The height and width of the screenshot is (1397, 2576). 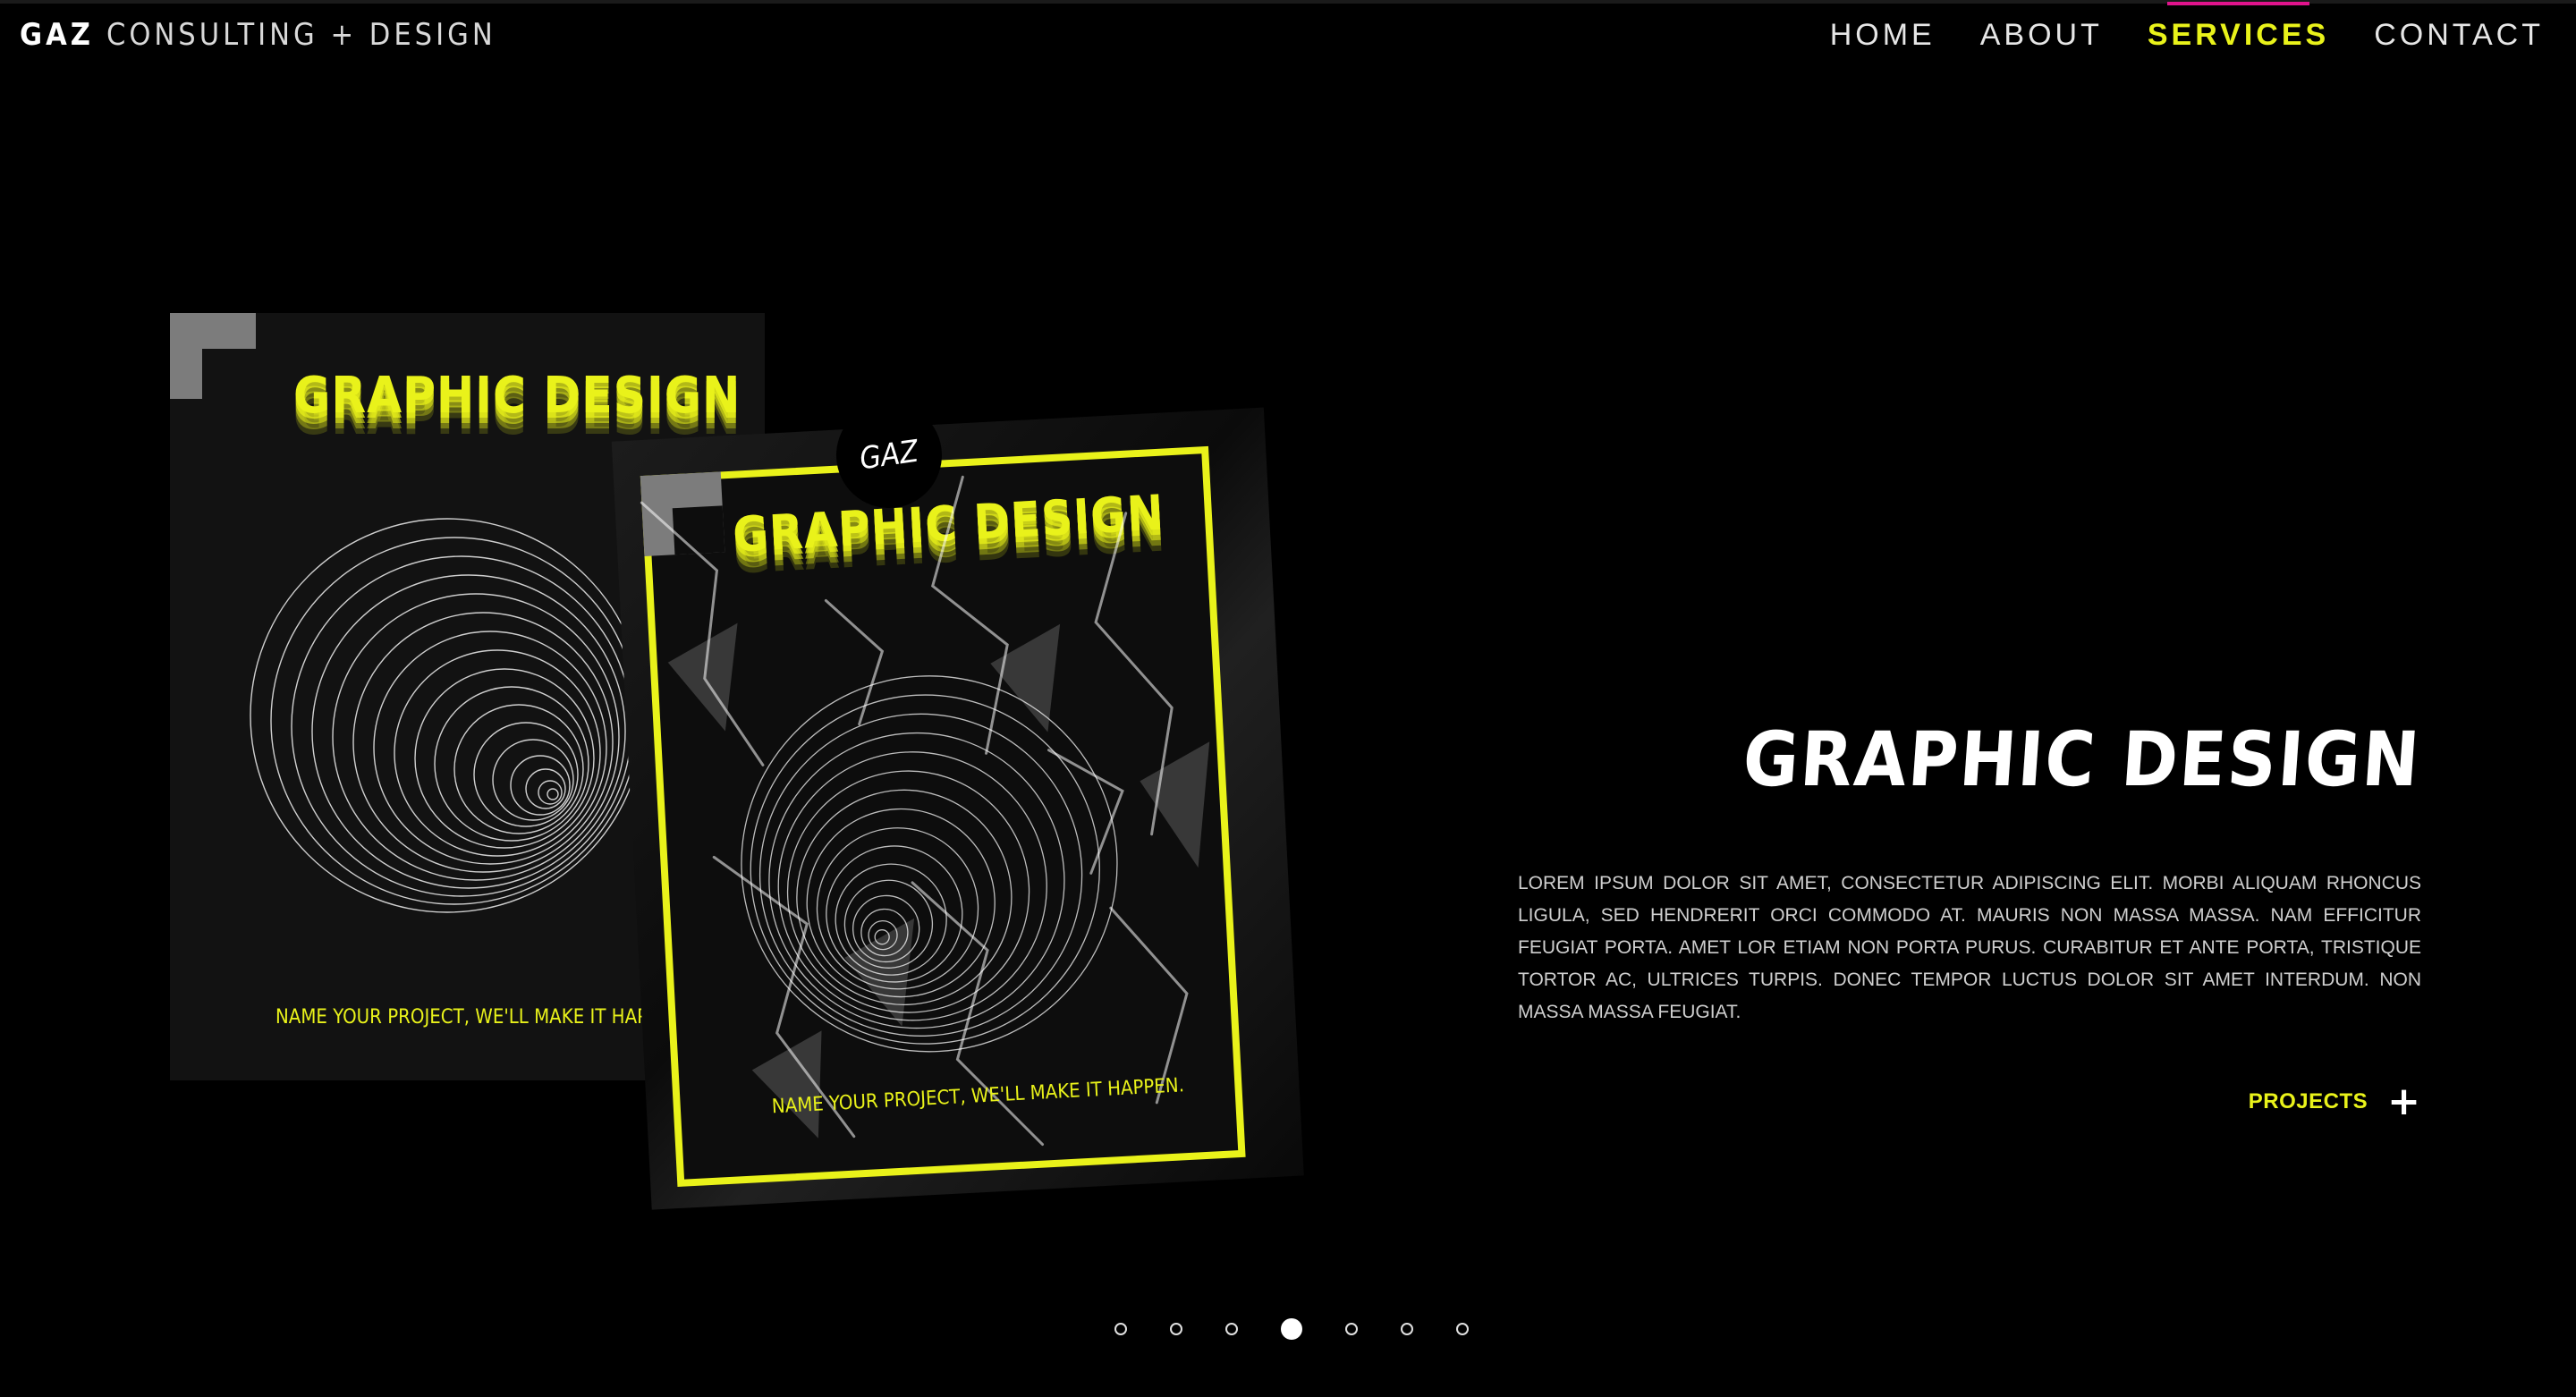 I want to click on main-nav: HOME ABOUT SERVICES CONTACT, so click(x=2187, y=29).